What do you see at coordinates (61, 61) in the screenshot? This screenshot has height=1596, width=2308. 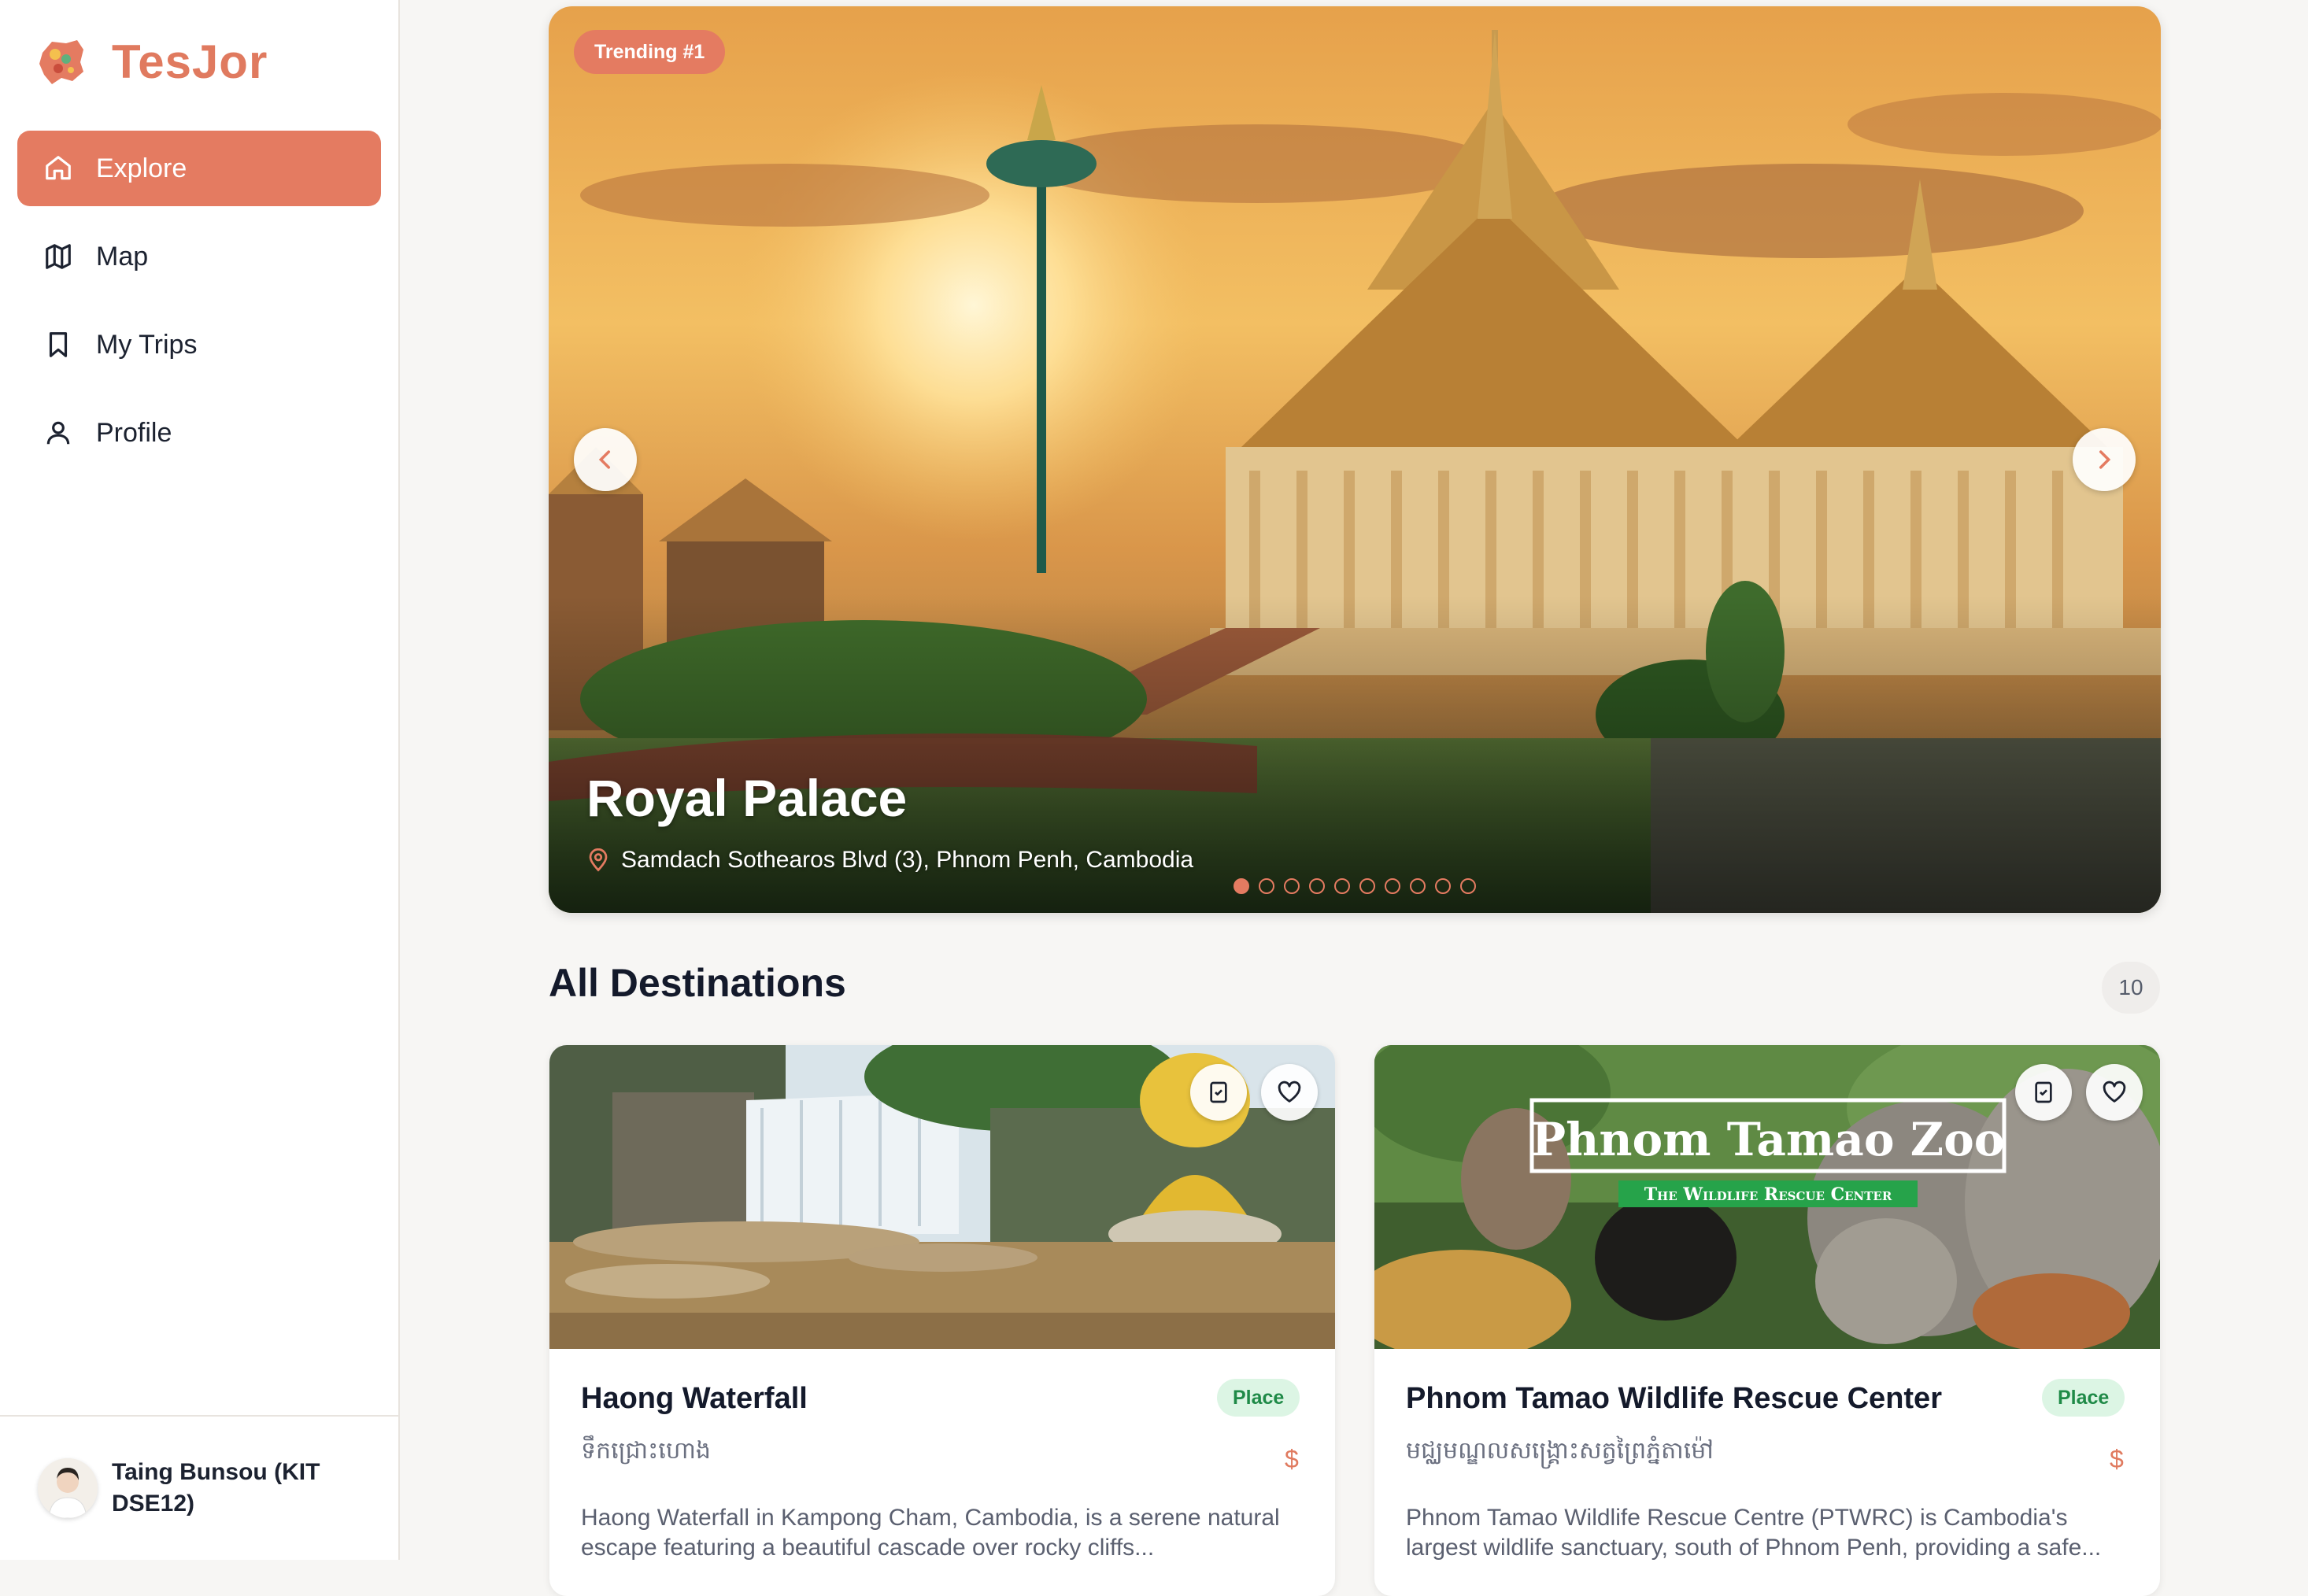 I see `cambodia-map-logo-icon` at bounding box center [61, 61].